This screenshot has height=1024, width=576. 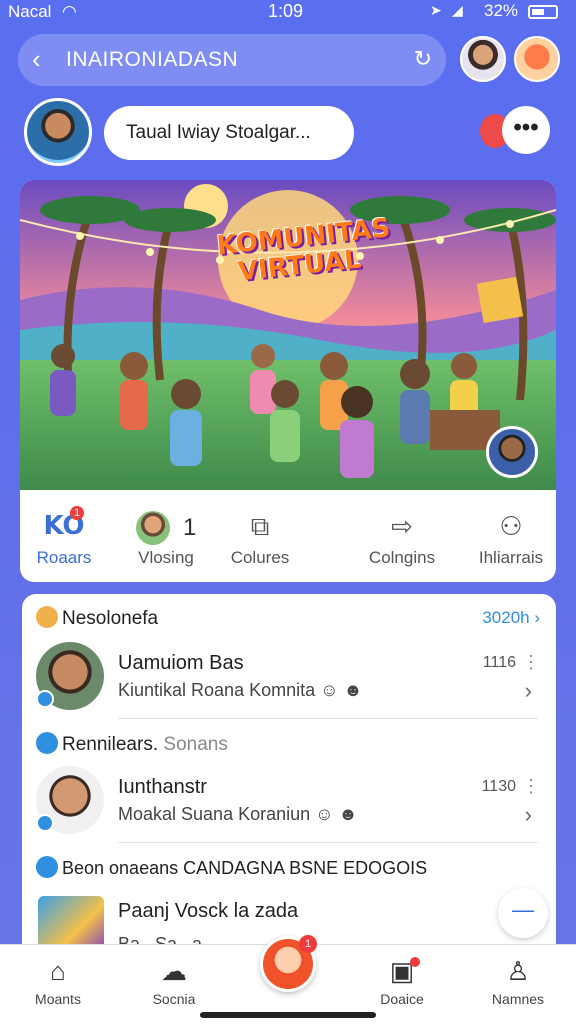 I want to click on nav-label: Socnia, so click(x=174, y=999).